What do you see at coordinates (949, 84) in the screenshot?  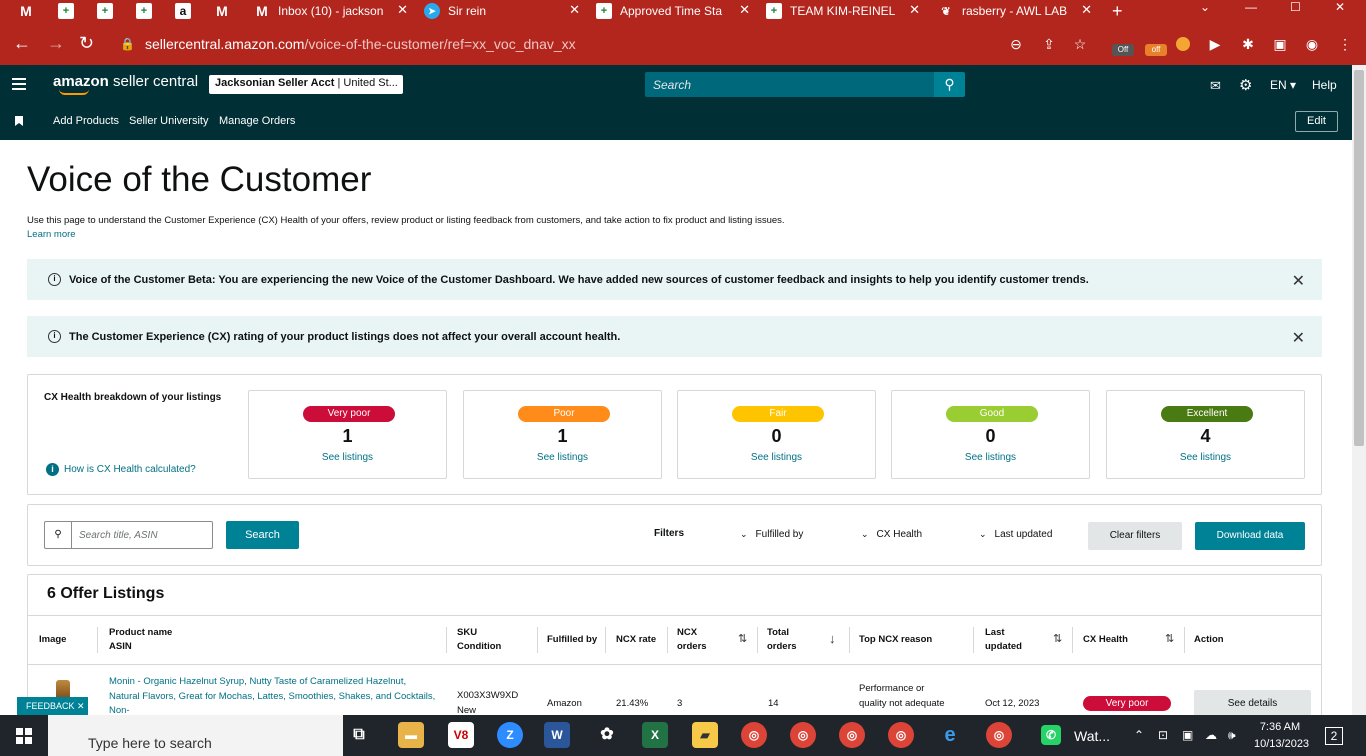 I see `search-icon: ⚲` at bounding box center [949, 84].